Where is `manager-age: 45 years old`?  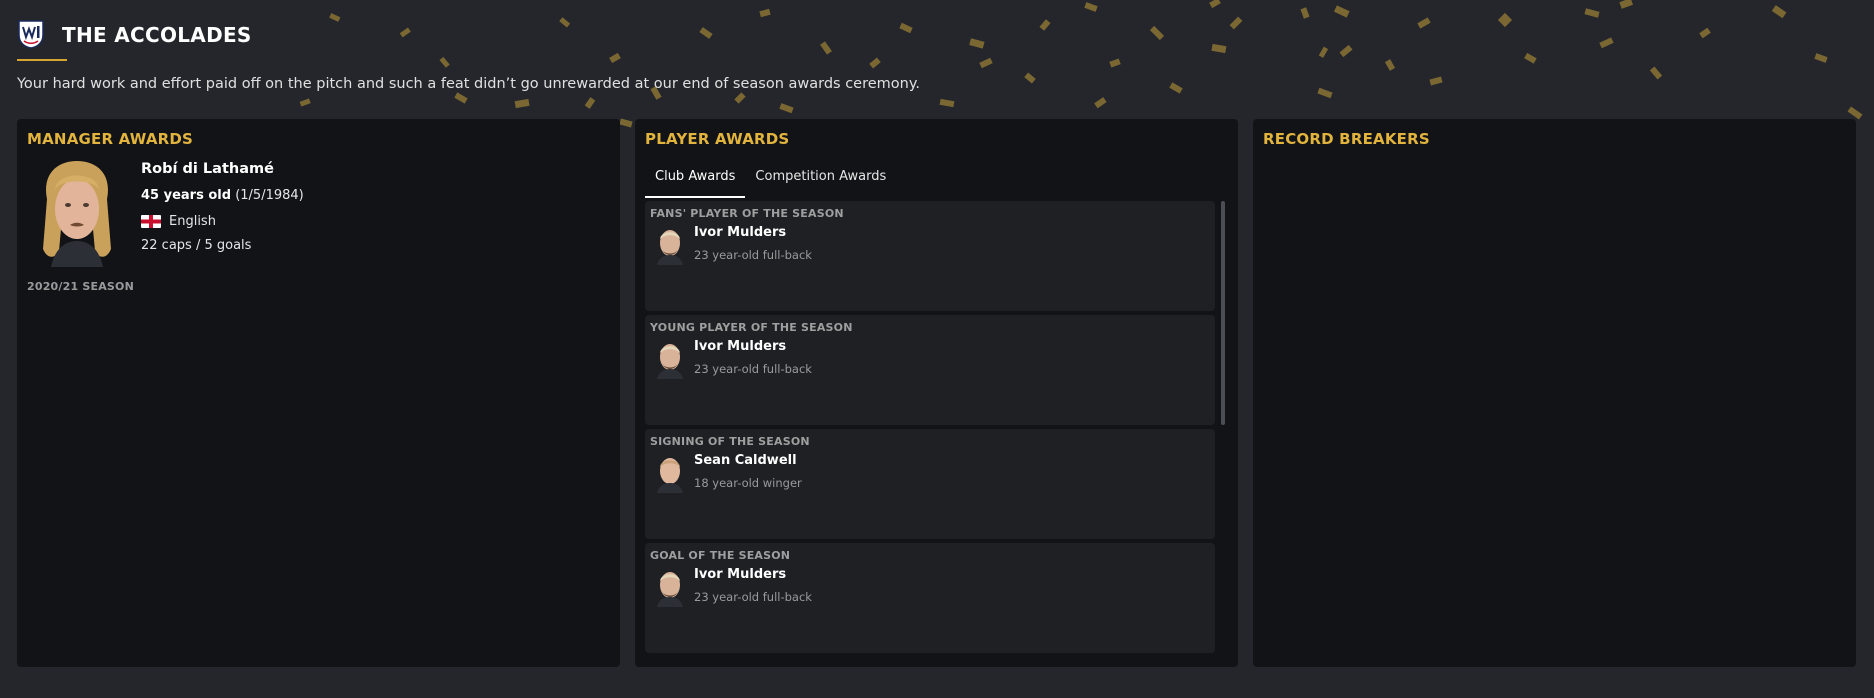
manager-age: 45 years old is located at coordinates (186, 195).